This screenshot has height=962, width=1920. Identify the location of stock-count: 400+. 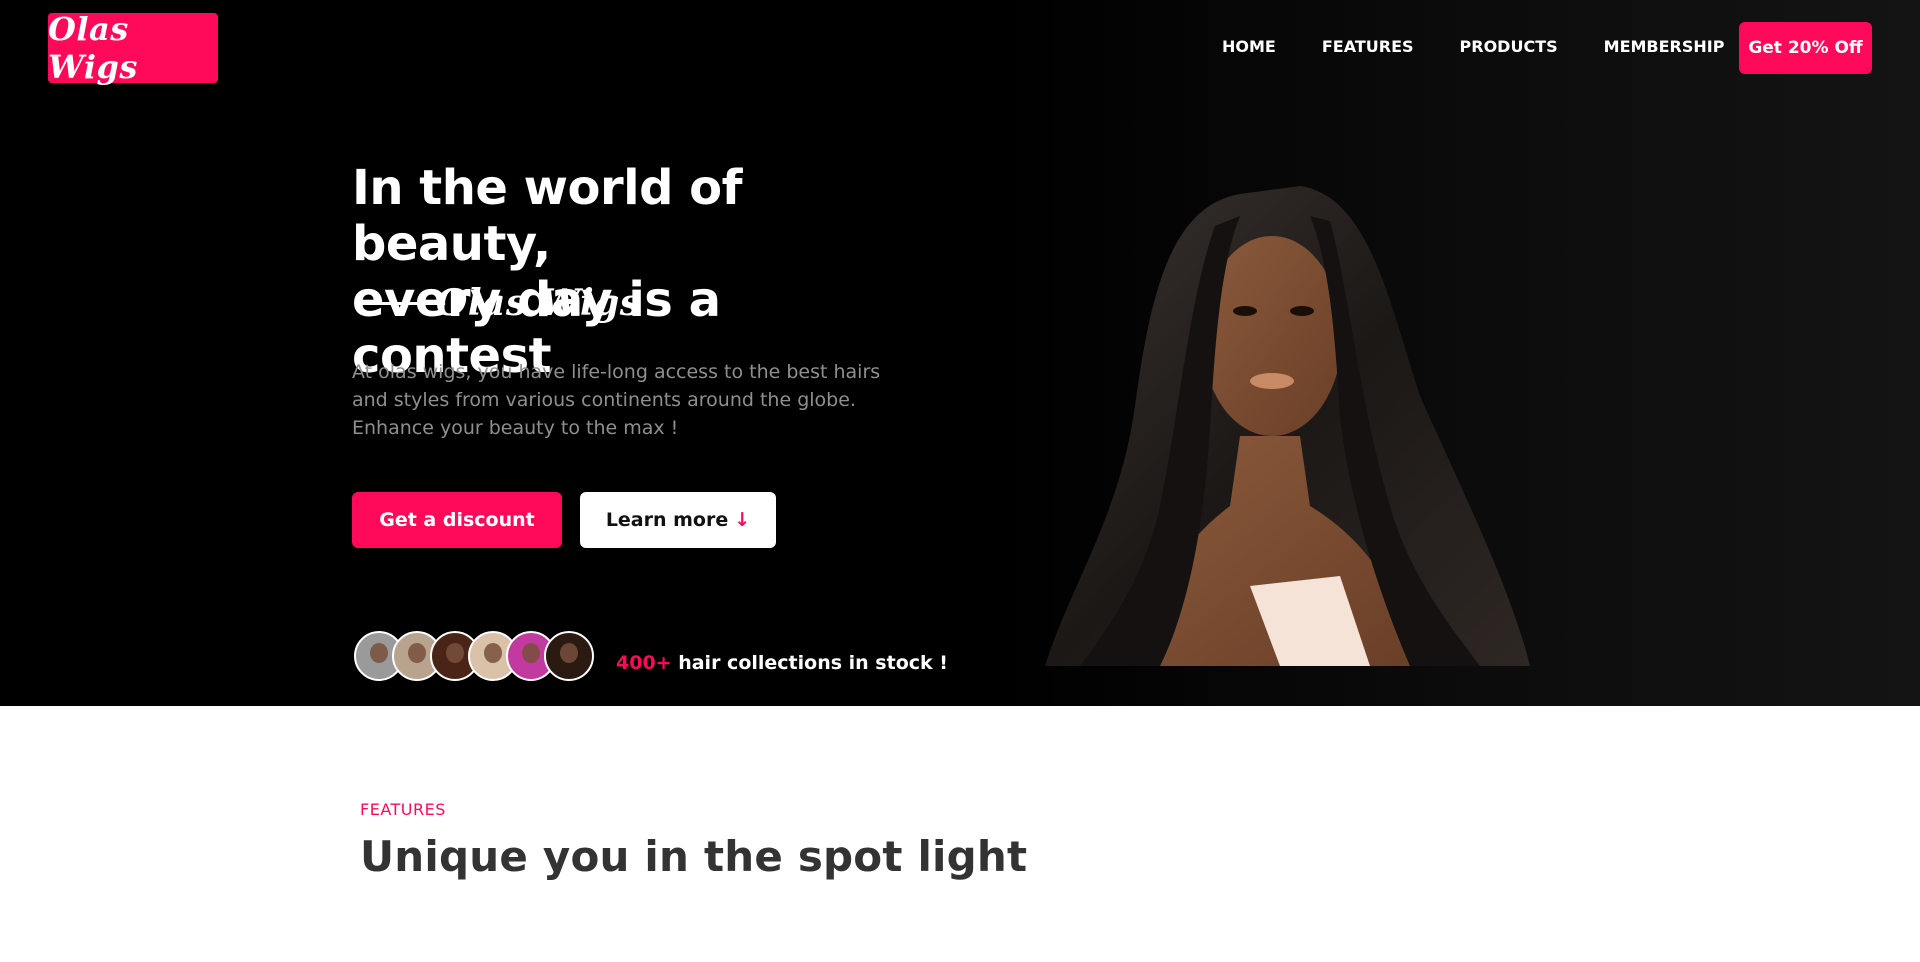
(644, 663).